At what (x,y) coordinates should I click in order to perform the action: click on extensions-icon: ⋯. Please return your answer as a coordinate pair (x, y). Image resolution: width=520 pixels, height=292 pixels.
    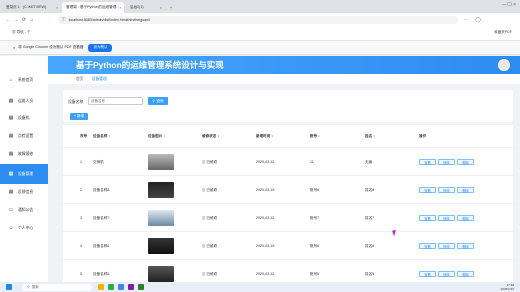
    Looking at the image, I should click on (466, 20).